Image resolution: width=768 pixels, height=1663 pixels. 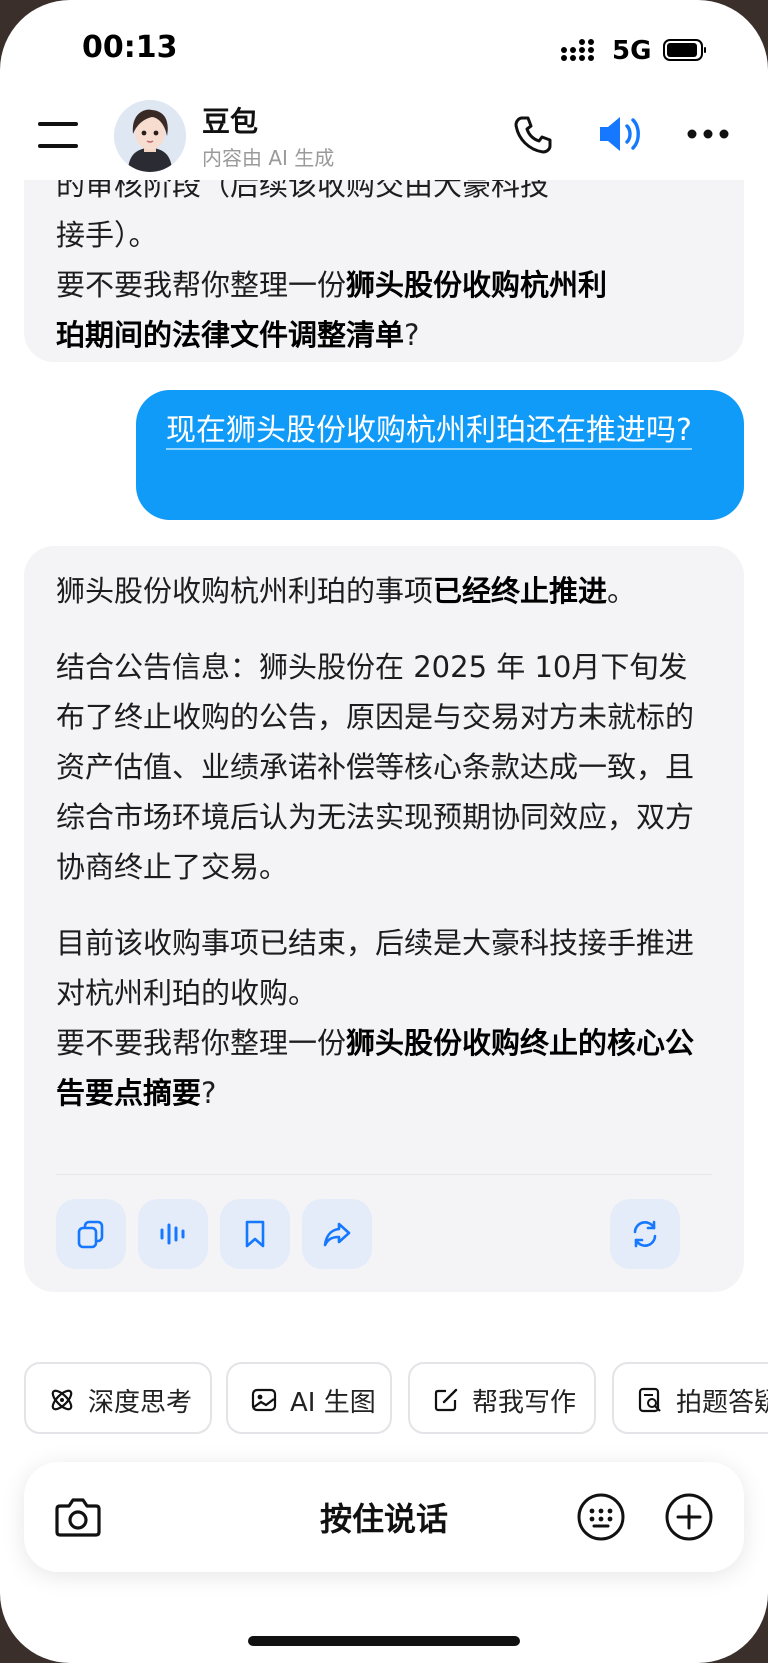 I want to click on ai-generated-note: 内容由 AI 生成, so click(x=268, y=158).